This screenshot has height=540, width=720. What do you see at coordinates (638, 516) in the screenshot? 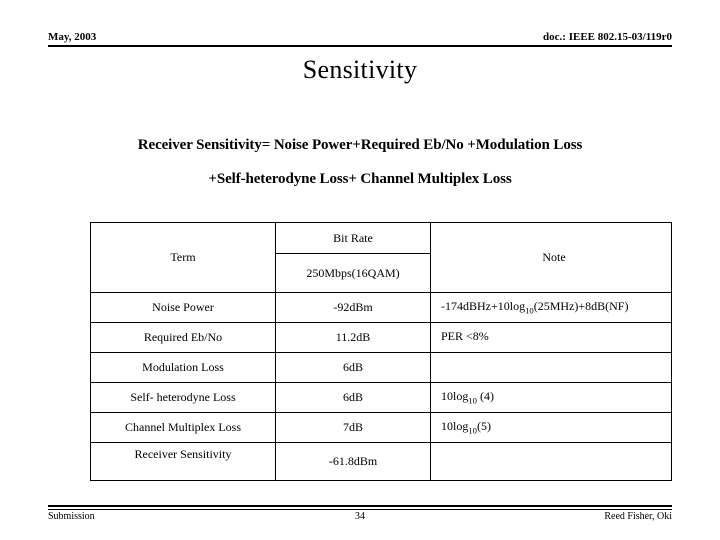
I see `footer-author: Reed Fisher, Oki` at bounding box center [638, 516].